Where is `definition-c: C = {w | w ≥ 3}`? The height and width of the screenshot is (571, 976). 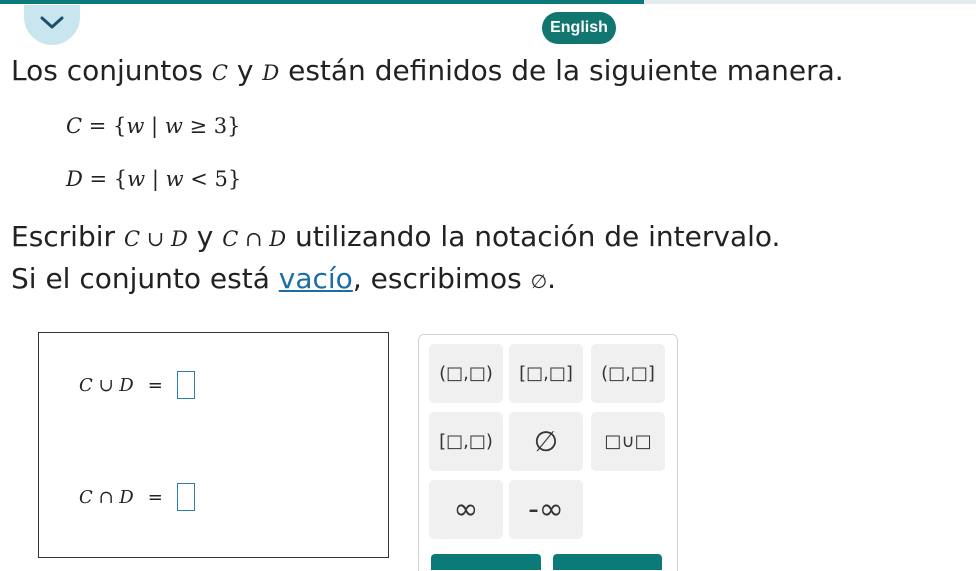 definition-c: C = {w | w ≥ 3} is located at coordinates (153, 126).